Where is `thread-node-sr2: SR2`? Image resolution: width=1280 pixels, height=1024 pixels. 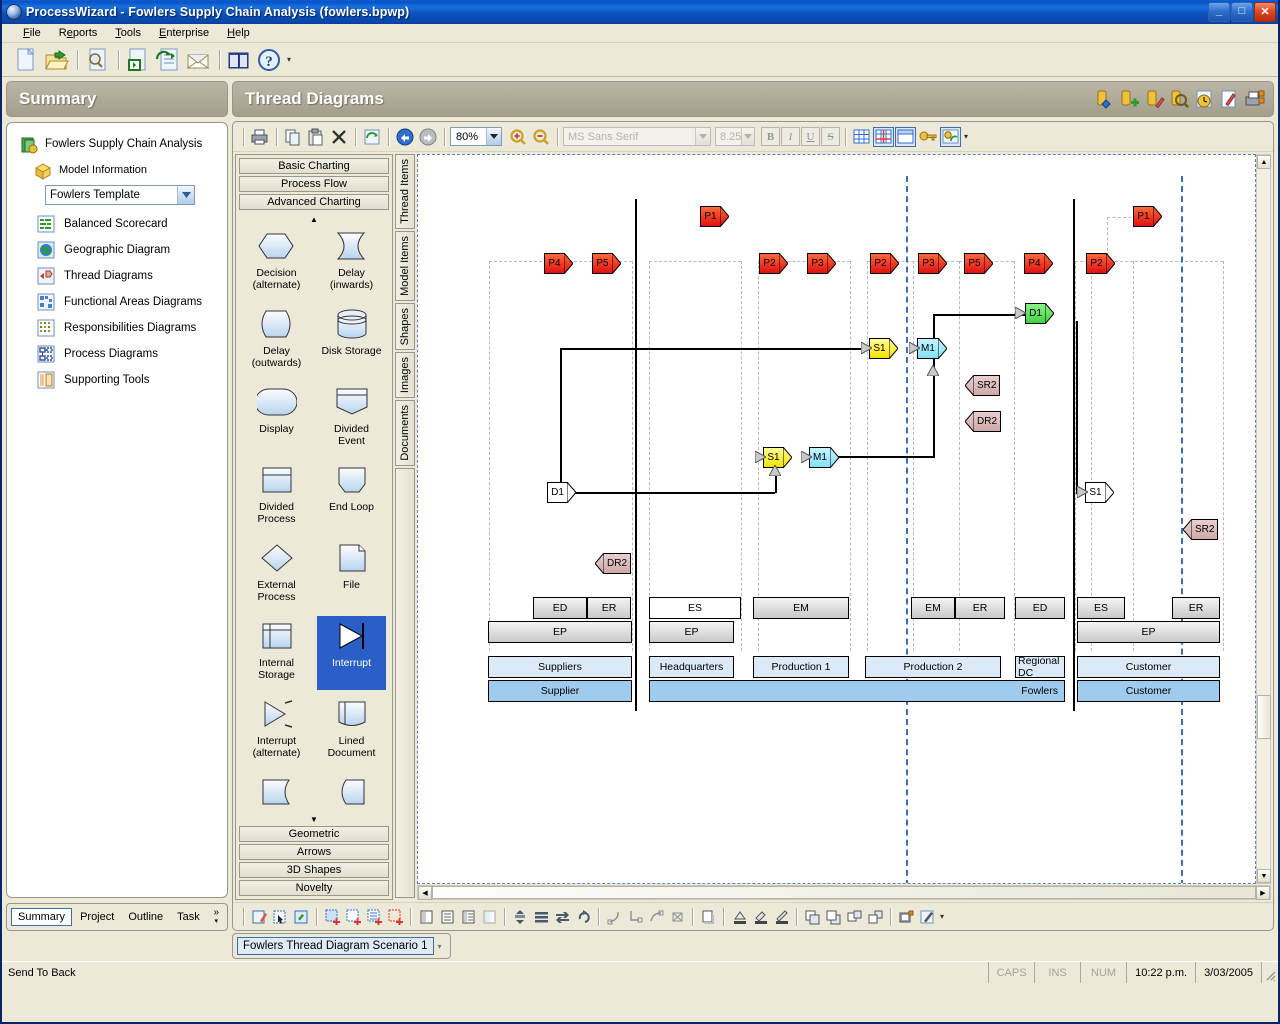 thread-node-sr2: SR2 is located at coordinates (983, 385).